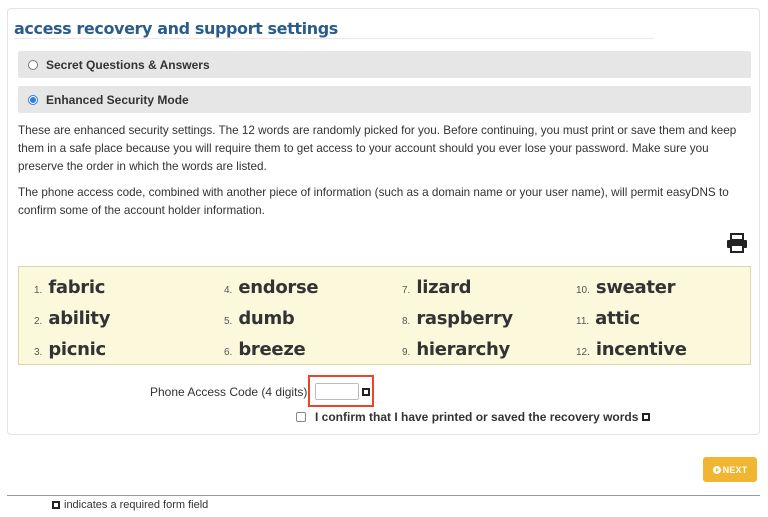 This screenshot has height=517, width=768. What do you see at coordinates (631, 349) in the screenshot?
I see `recovery-word: 12. incentive` at bounding box center [631, 349].